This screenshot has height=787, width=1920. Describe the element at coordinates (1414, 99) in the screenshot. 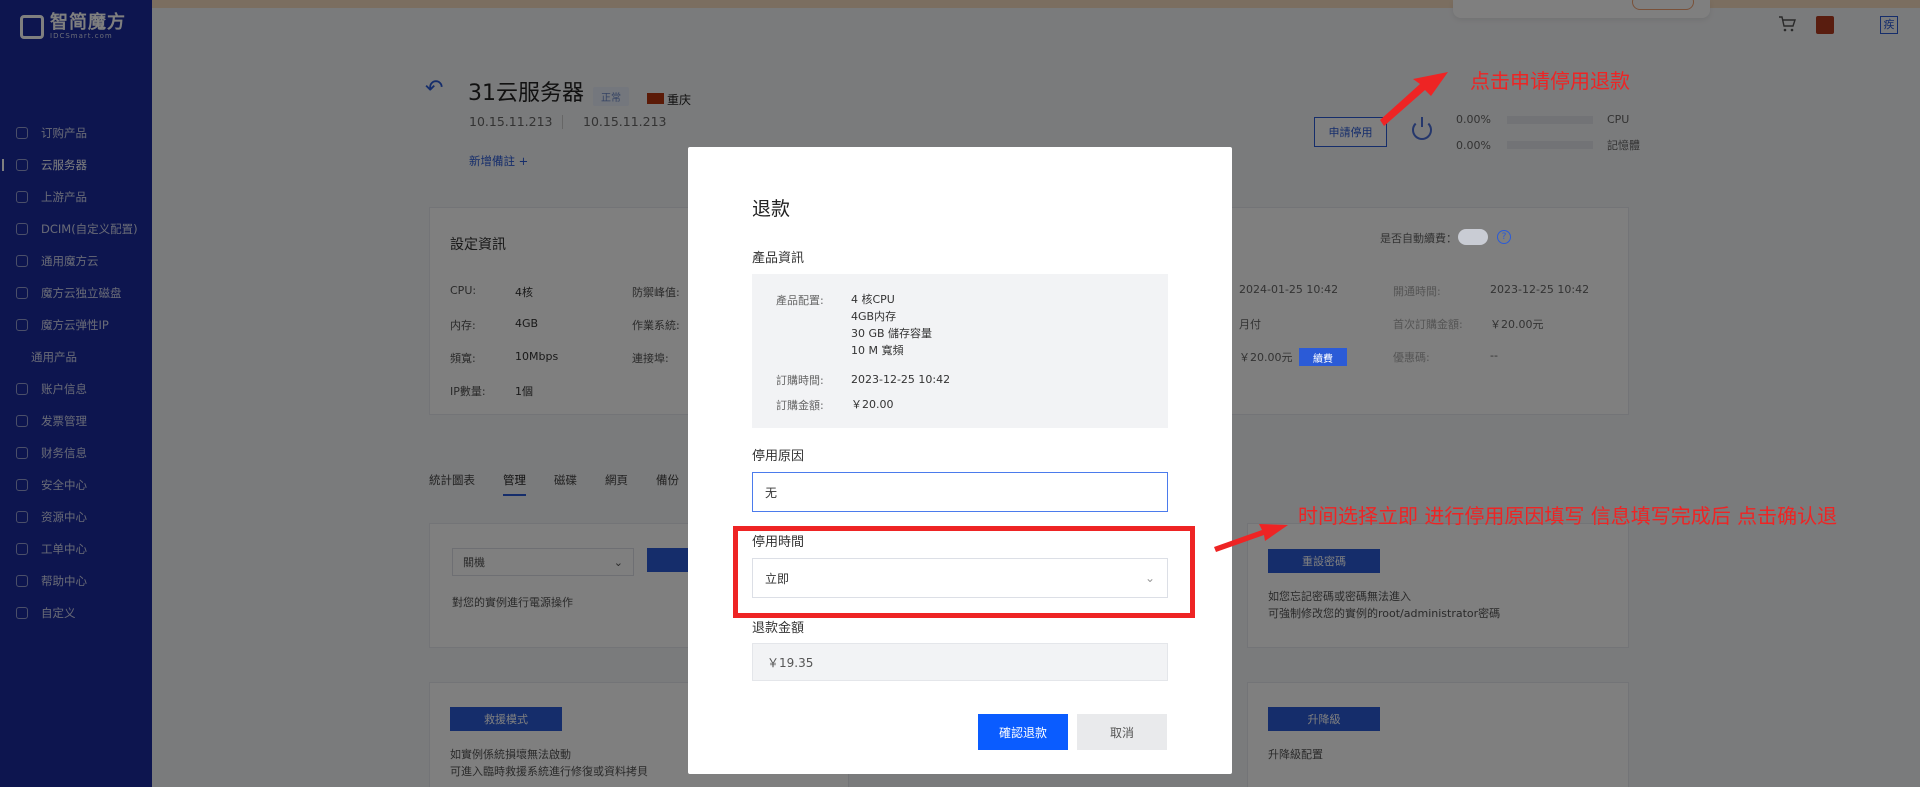

I see `arrow-top` at that location.